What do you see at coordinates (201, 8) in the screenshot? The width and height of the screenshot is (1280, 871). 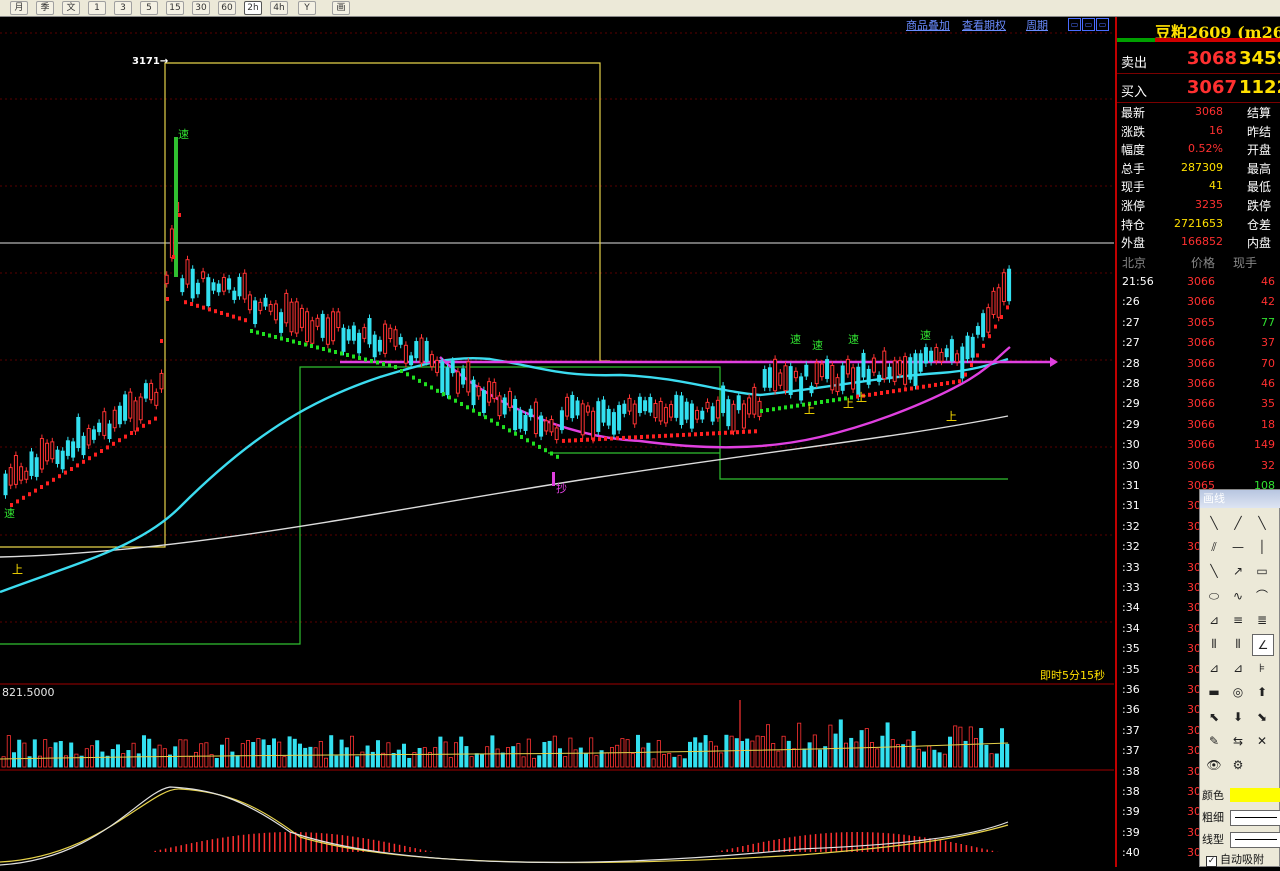 I see `period-button-7: 30` at bounding box center [201, 8].